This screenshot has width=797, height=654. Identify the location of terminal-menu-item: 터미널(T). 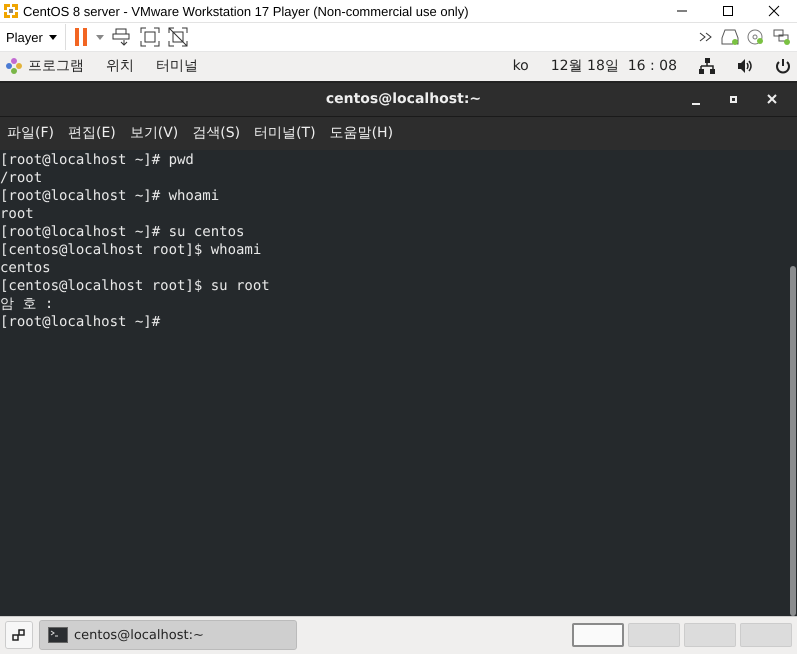
(285, 133).